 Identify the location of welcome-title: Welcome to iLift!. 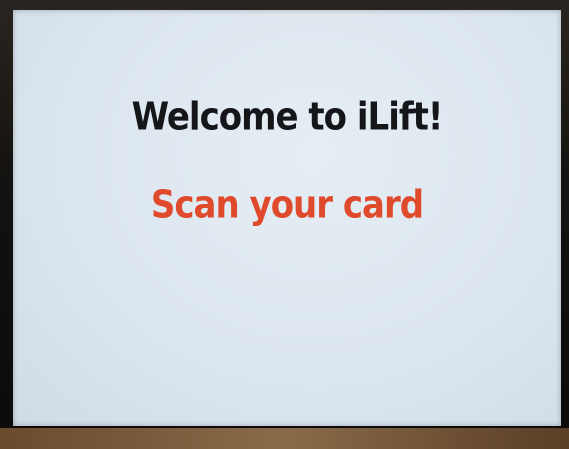
(287, 117).